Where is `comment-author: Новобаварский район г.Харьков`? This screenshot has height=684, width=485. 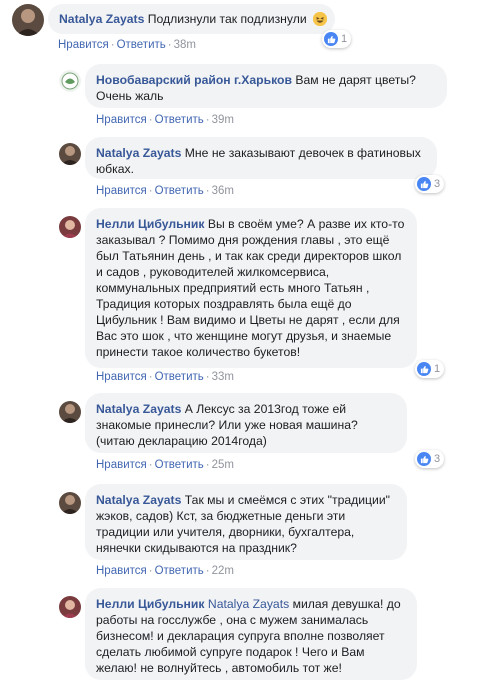
comment-author: Новобаварский район г.Харьков is located at coordinates (194, 80).